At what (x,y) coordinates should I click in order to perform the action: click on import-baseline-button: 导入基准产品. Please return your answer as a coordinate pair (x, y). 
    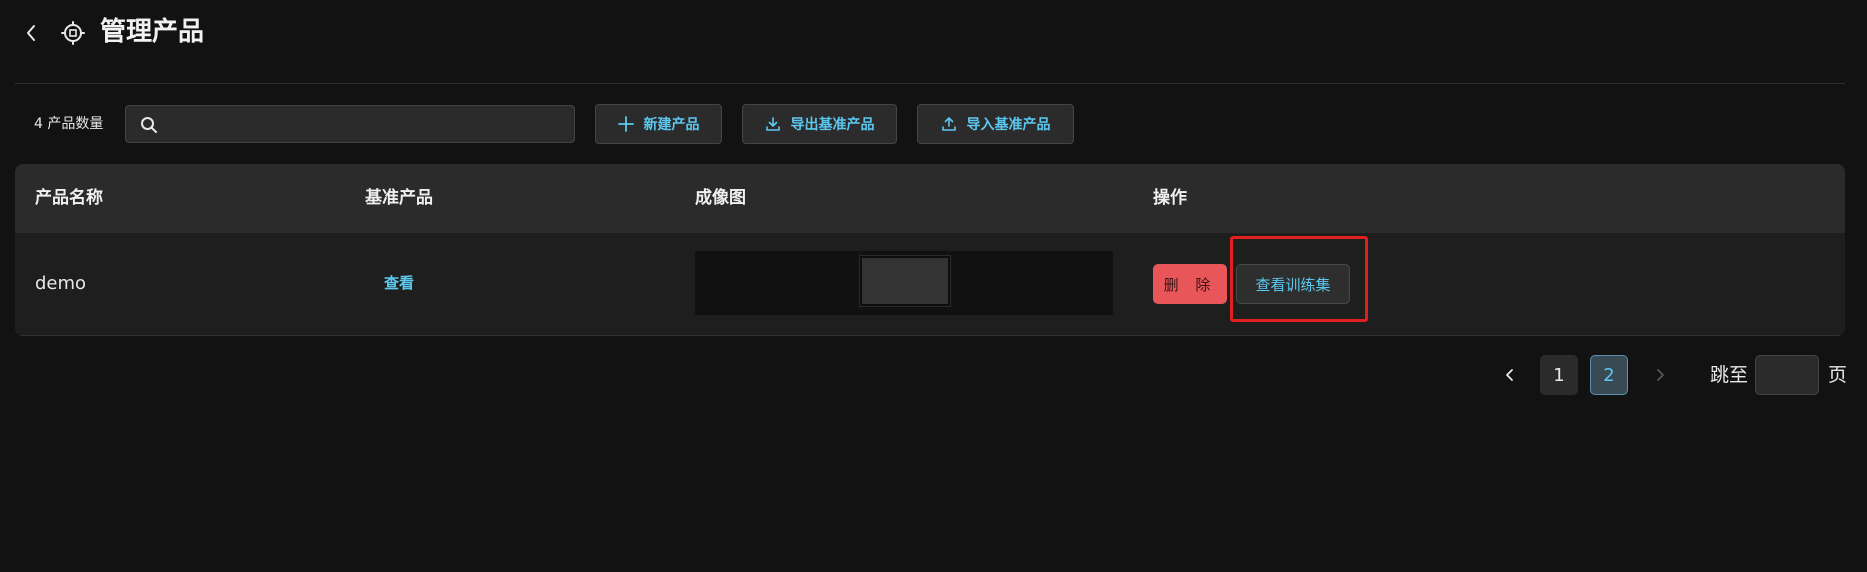
    Looking at the image, I should click on (995, 124).